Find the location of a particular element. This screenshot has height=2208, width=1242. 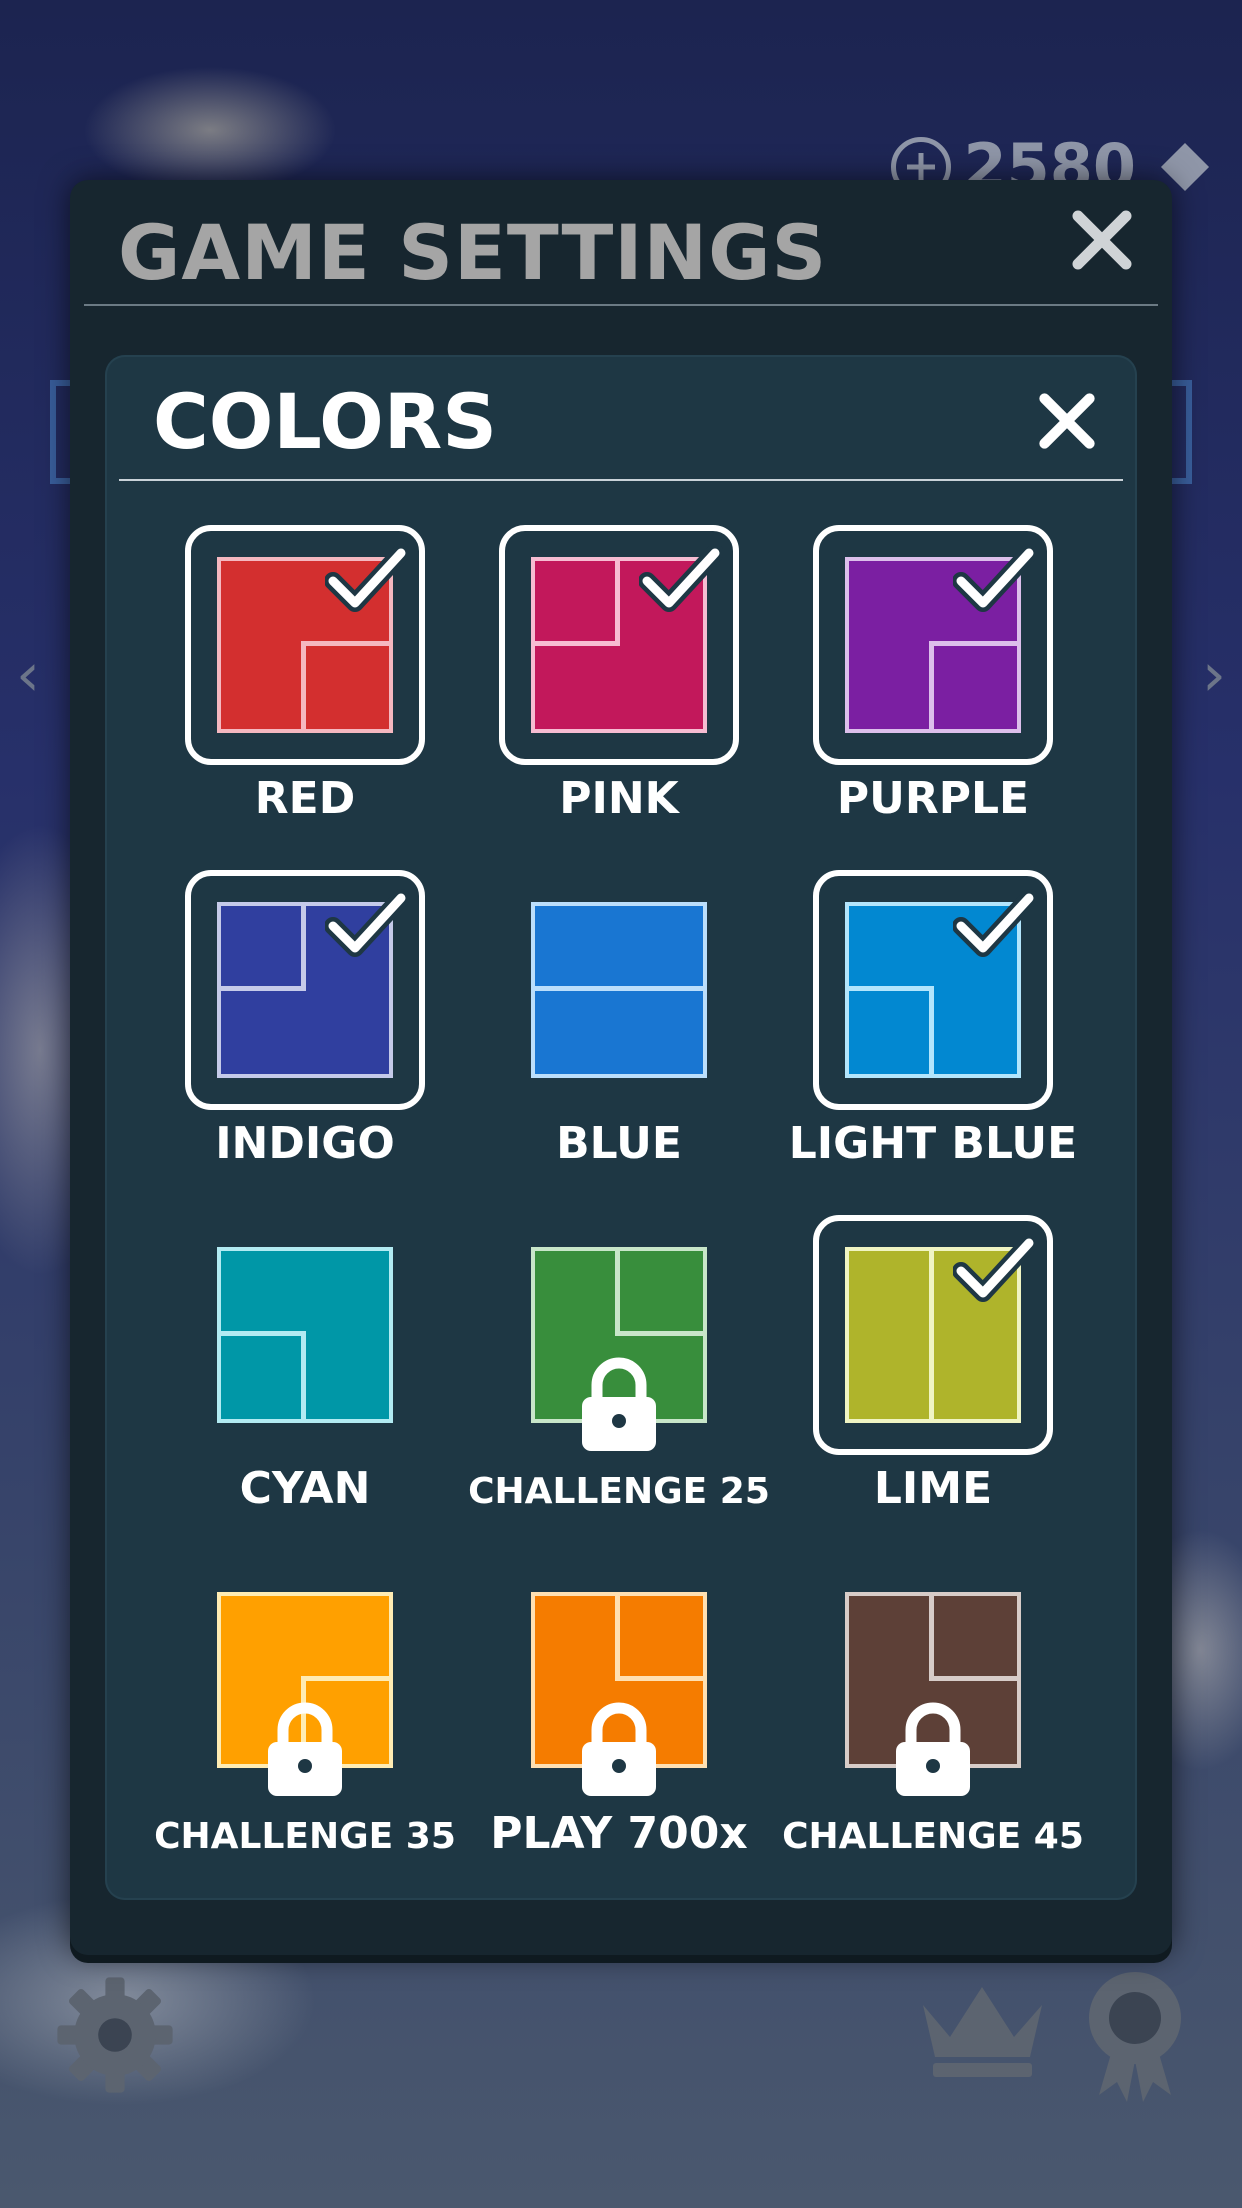

color-label: CHALLENGE 35 is located at coordinates (305, 1836).